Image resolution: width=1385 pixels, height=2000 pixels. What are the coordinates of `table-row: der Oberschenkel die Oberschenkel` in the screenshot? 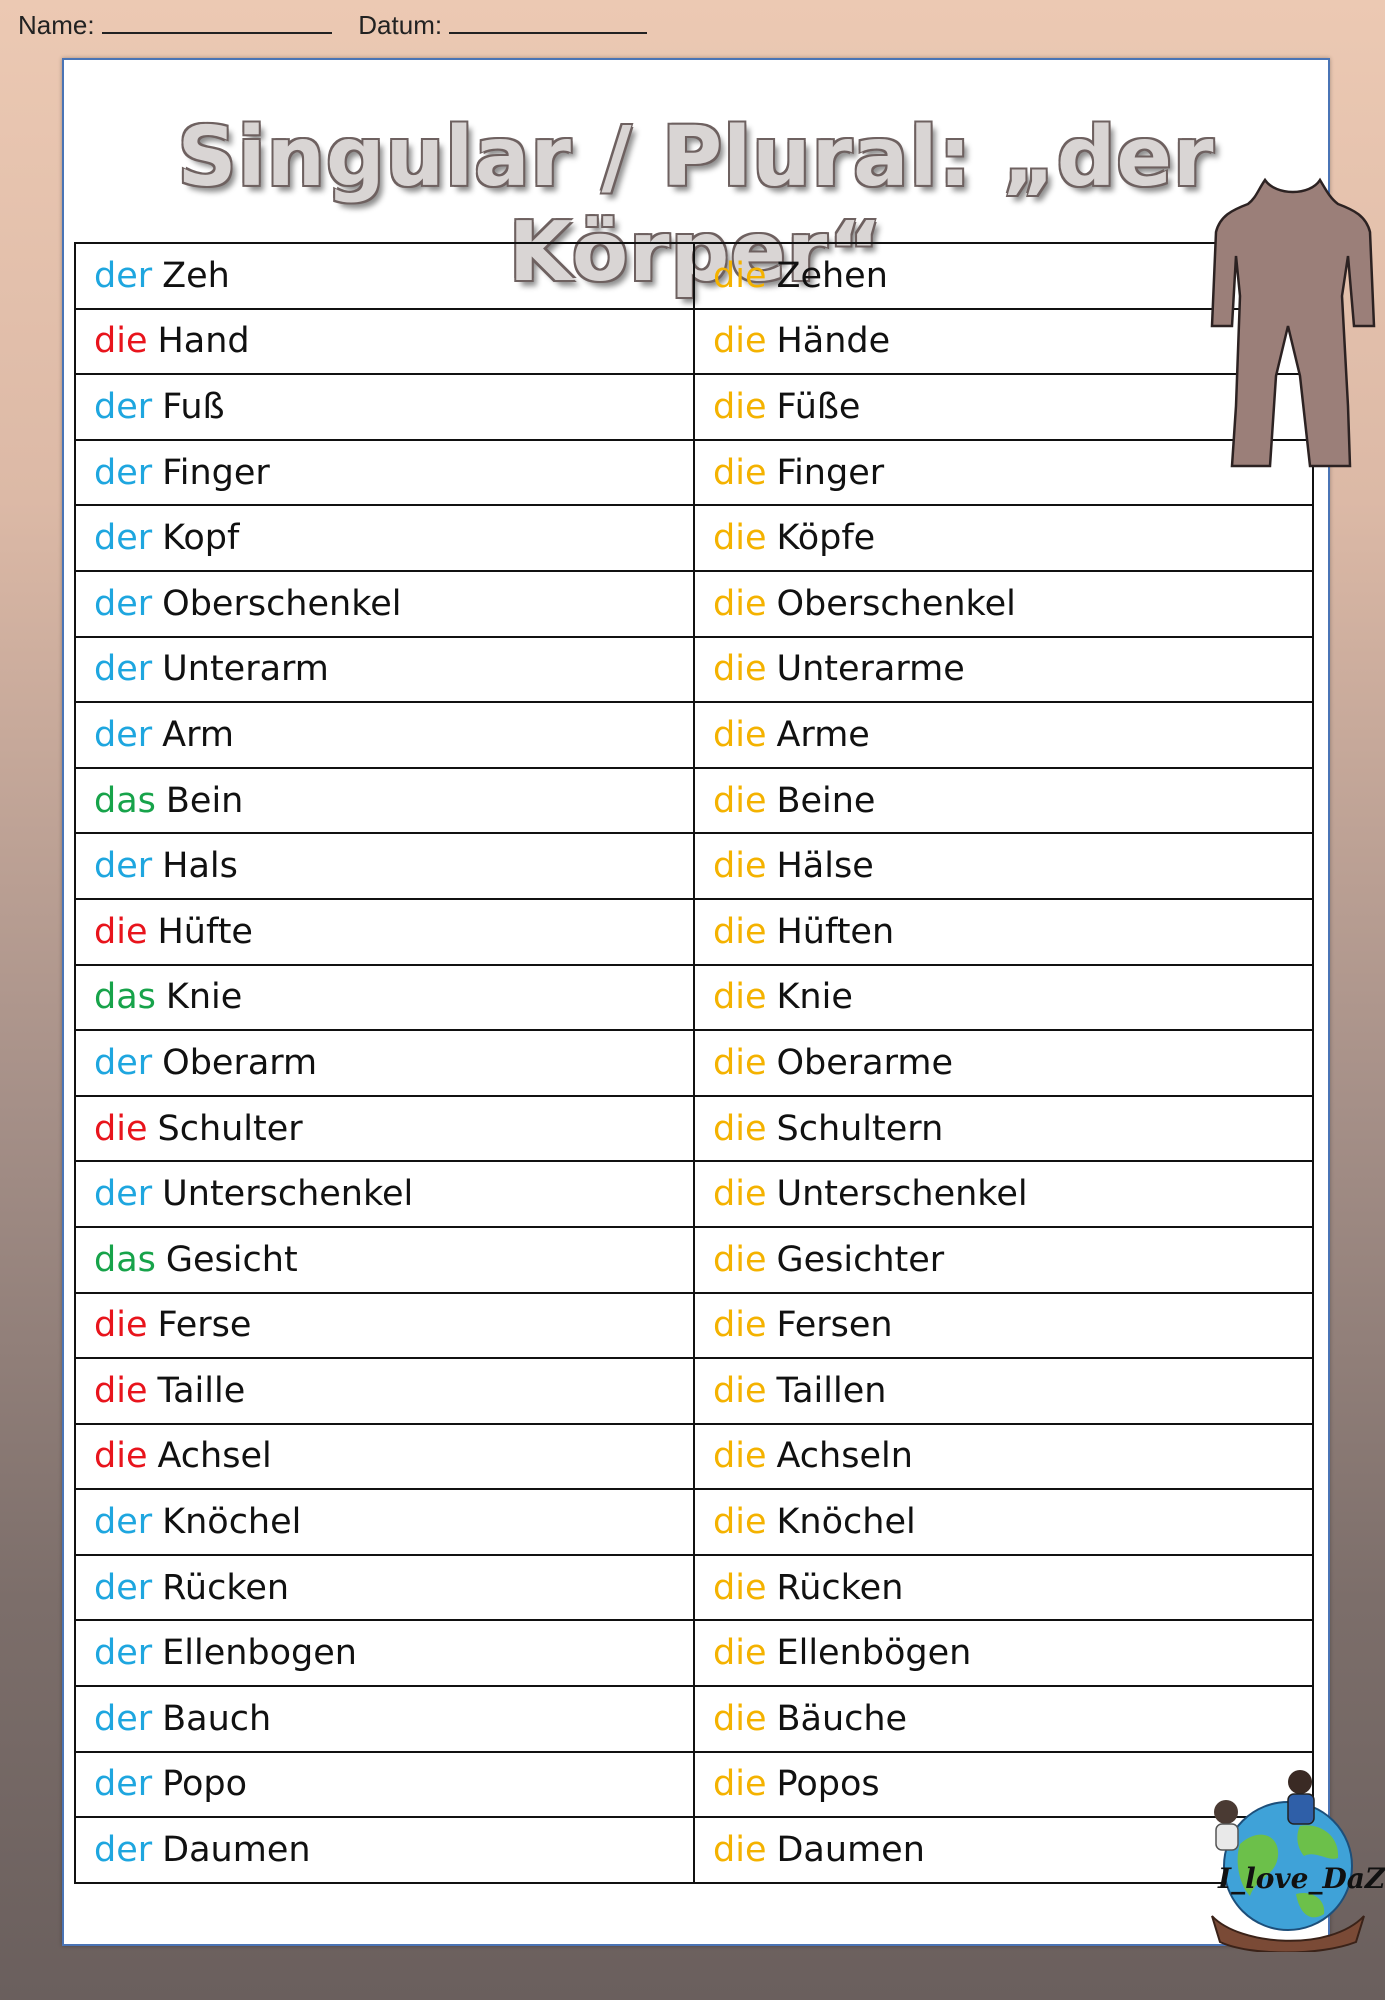 It's located at (694, 603).